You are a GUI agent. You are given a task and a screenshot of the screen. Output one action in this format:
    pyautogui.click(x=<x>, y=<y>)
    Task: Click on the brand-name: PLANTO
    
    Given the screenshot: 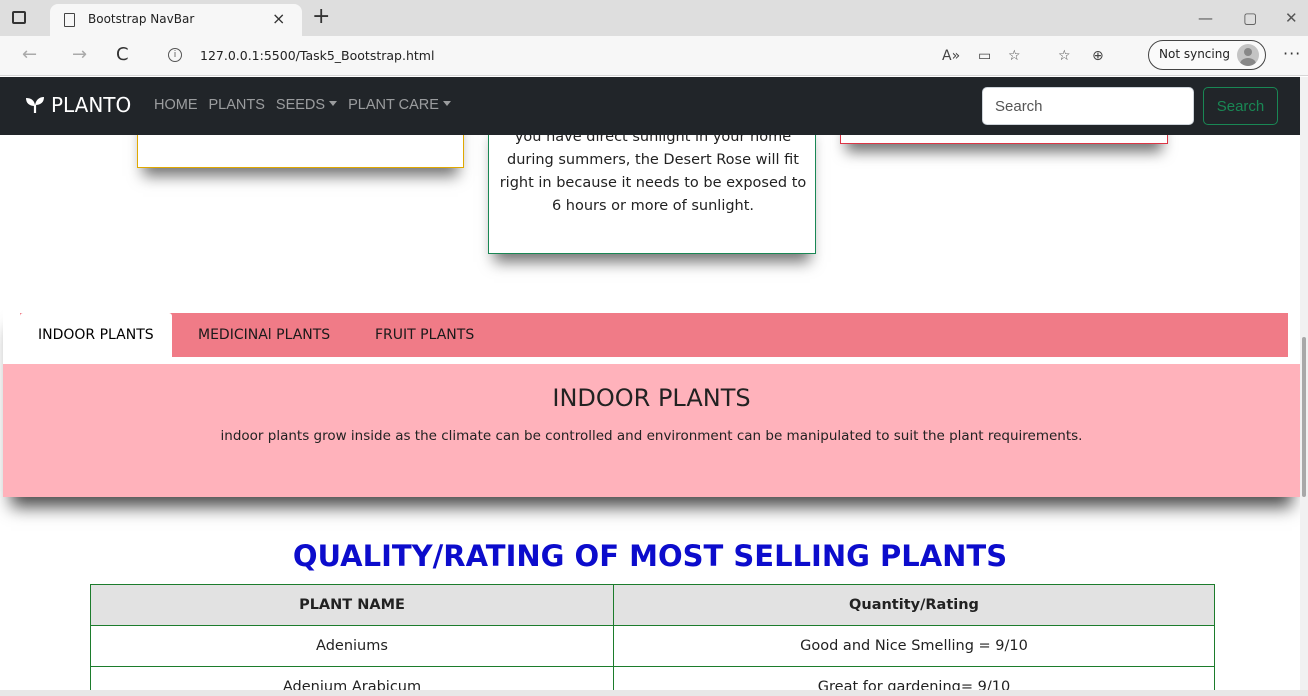 What is the action you would take?
    pyautogui.click(x=91, y=105)
    